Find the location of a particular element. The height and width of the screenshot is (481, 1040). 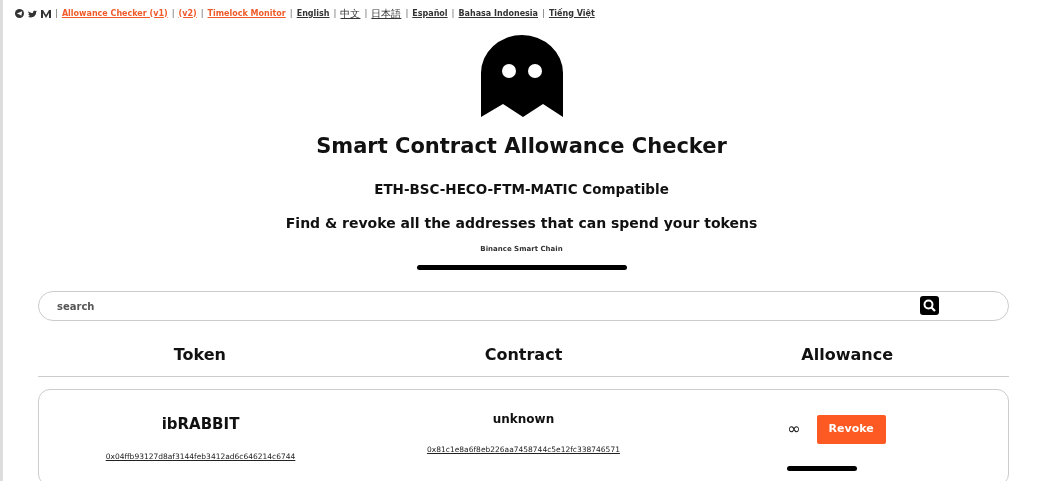

language-link: Bahasa Indonesia is located at coordinates (498, 13).